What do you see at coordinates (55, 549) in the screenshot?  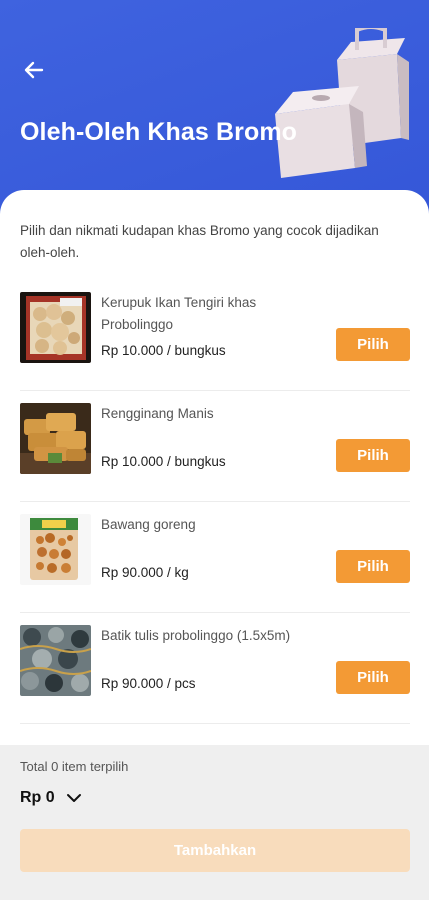 I see `bawang-goreng-image` at bounding box center [55, 549].